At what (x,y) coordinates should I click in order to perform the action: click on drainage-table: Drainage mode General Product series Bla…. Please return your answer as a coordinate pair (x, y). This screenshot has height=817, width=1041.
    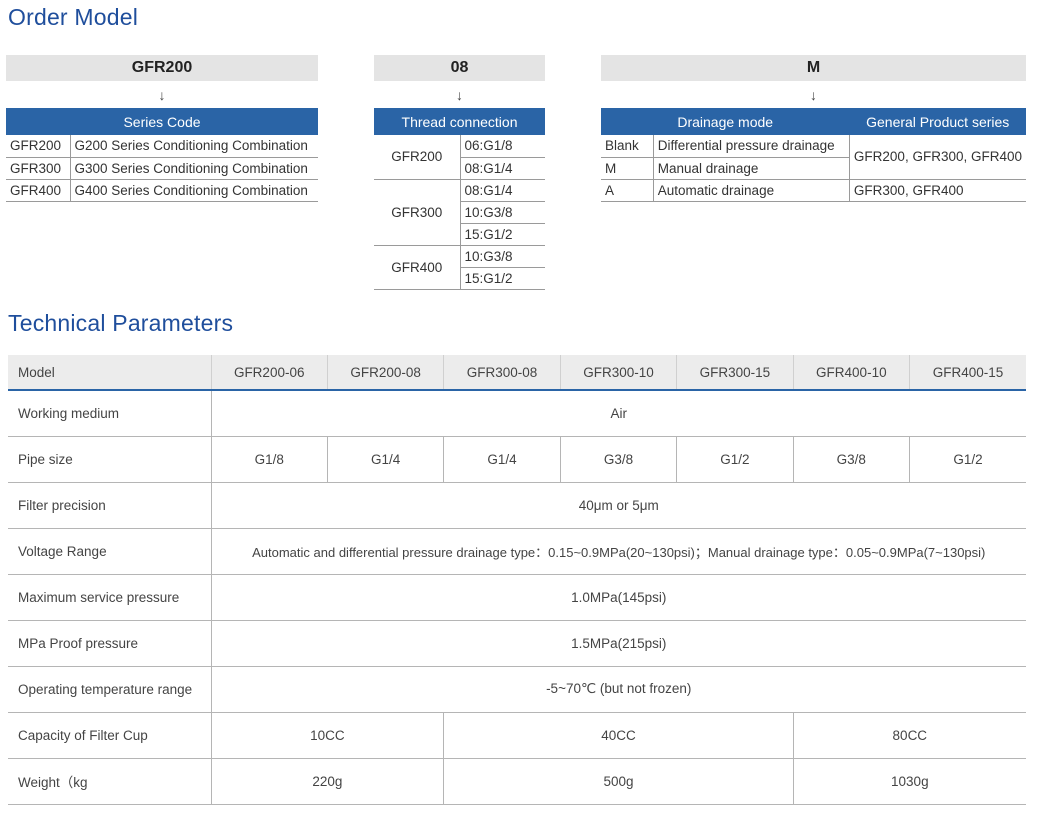
    Looking at the image, I should click on (813, 155).